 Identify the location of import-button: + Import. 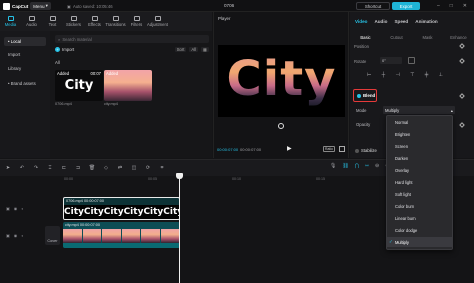
(64, 49).